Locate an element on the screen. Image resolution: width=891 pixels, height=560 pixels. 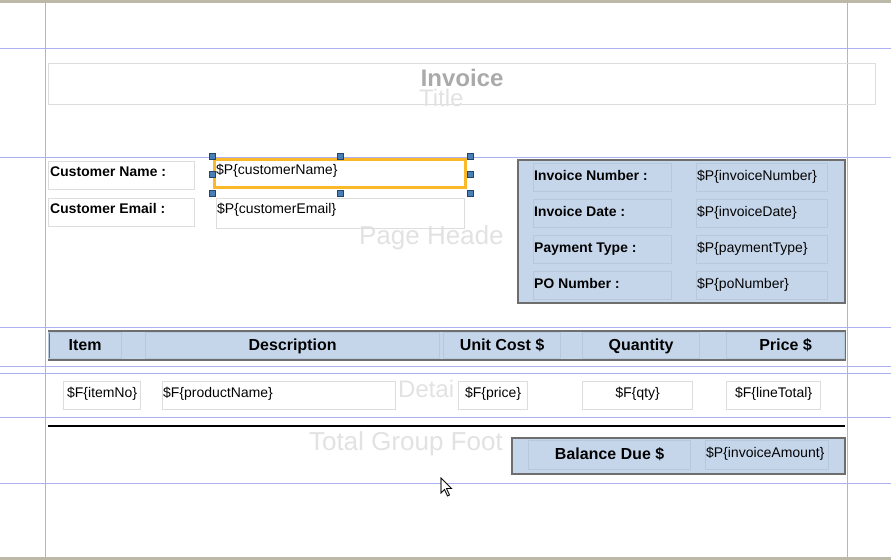
detail-field: $F{productName} is located at coordinates (279, 395).